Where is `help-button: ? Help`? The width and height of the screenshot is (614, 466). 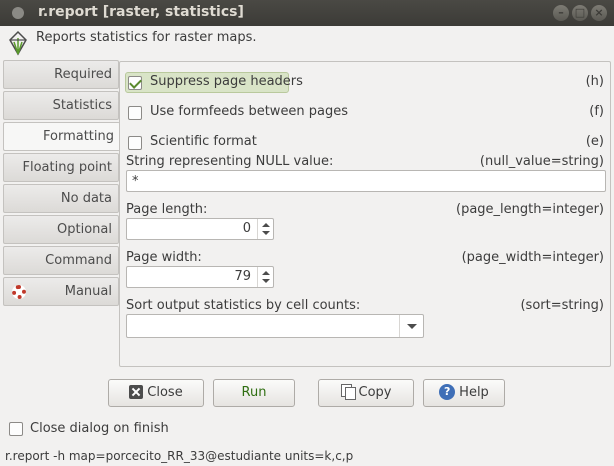 help-button: ? Help is located at coordinates (464, 393).